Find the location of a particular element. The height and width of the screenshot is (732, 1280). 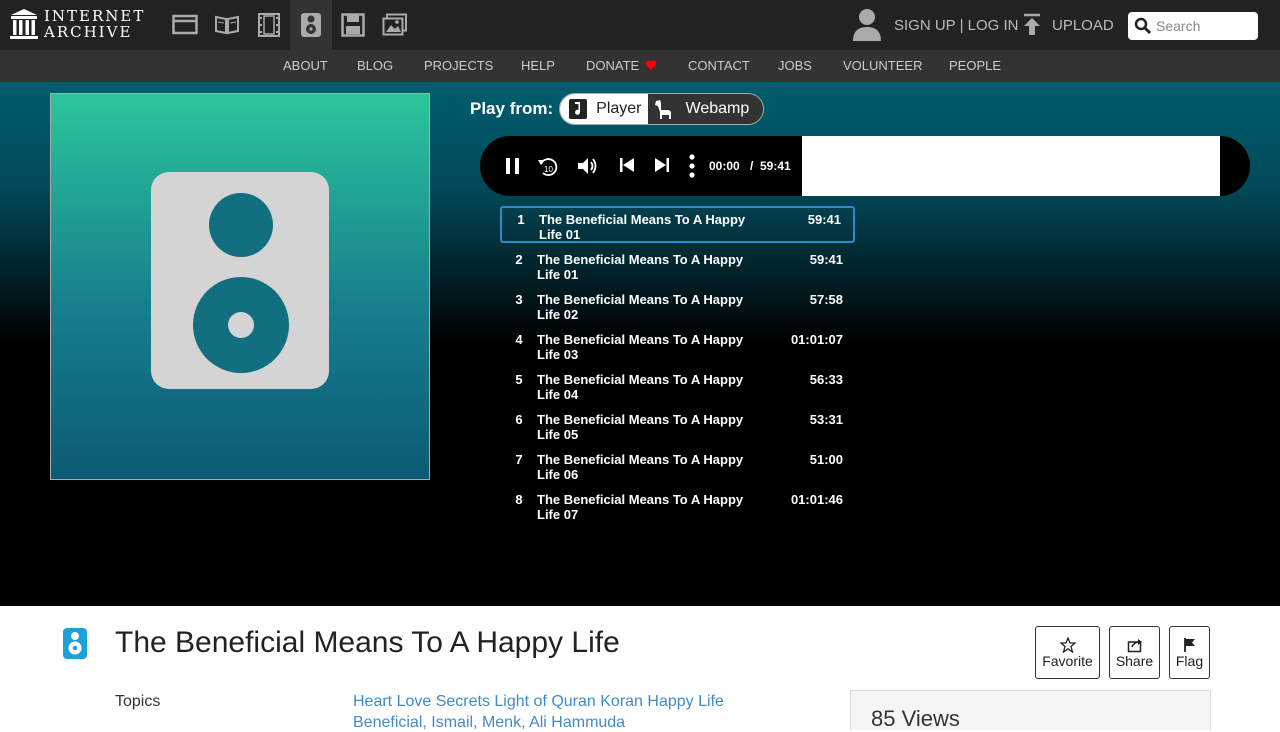

total-time: 59:41 is located at coordinates (775, 166).